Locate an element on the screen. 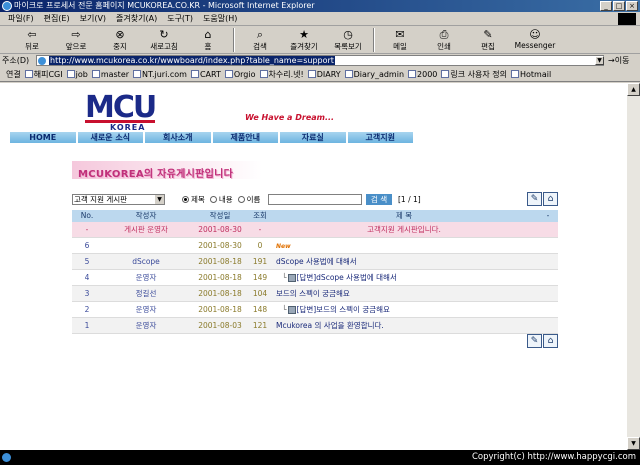 The width and height of the screenshot is (640, 465). chevron-down-icon: ▼ is located at coordinates (159, 199).